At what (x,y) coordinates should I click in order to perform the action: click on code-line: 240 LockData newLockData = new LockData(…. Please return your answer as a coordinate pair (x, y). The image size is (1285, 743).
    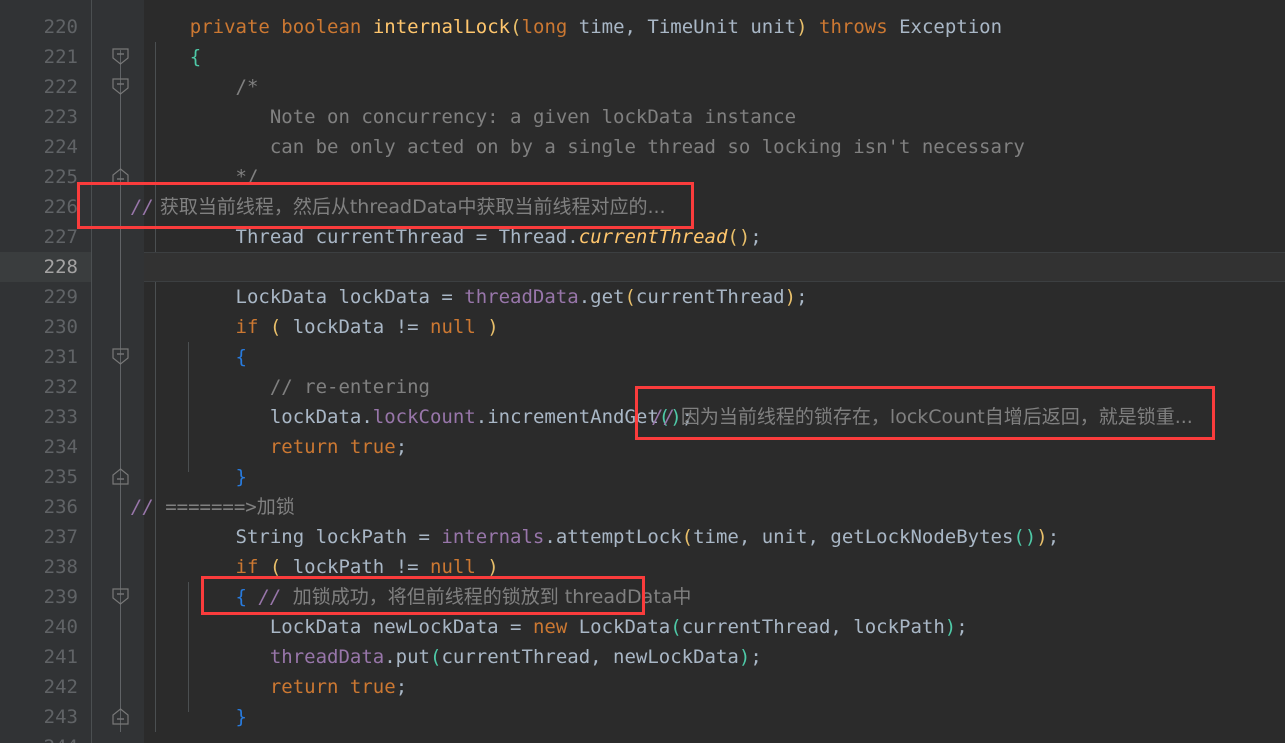
    Looking at the image, I should click on (642, 627).